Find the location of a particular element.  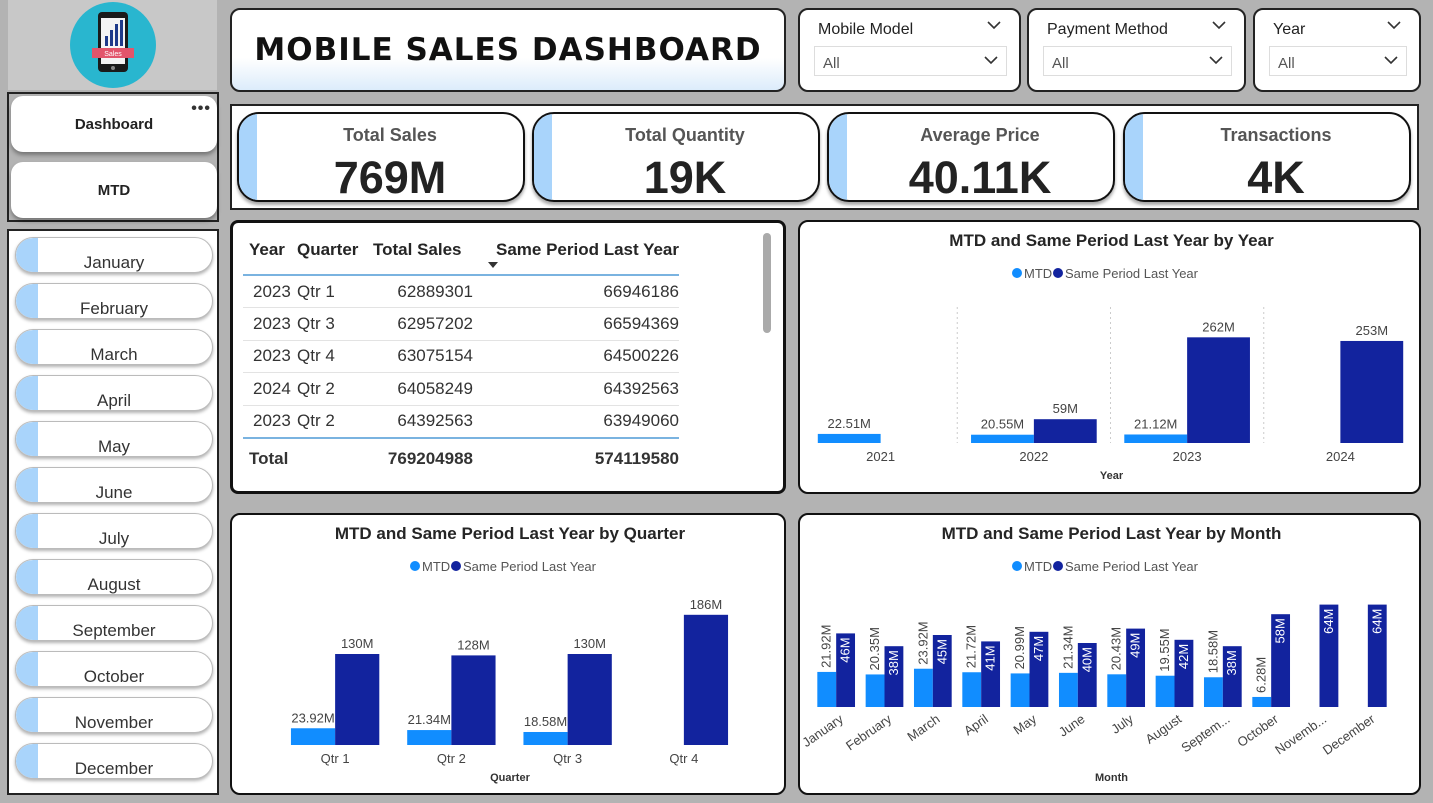

data-label: 21.34M is located at coordinates (429, 719).